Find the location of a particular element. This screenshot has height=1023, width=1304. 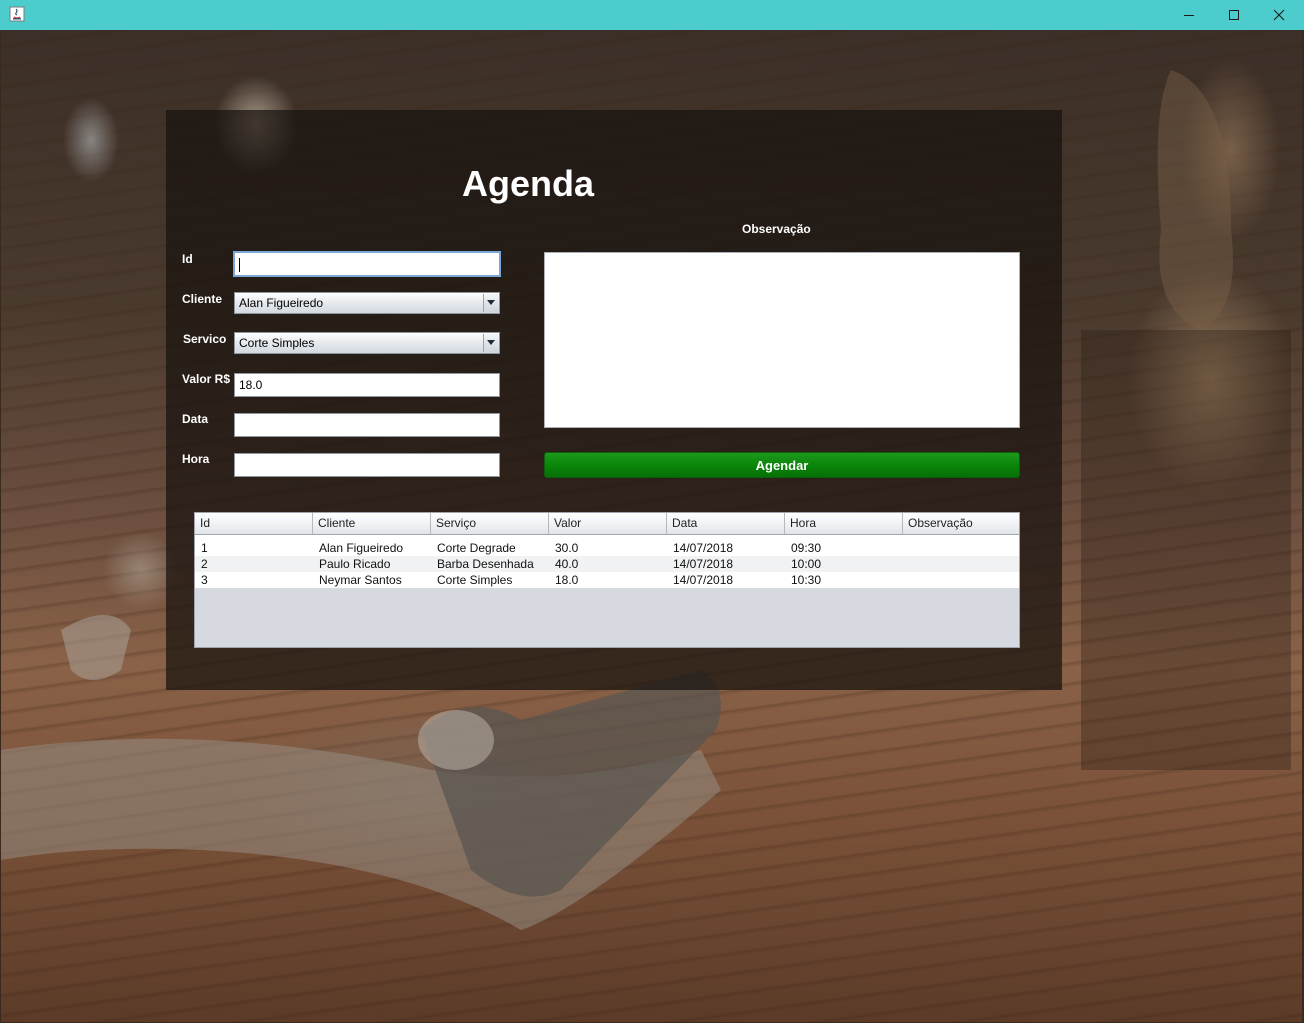

minimize-icon is located at coordinates (1189, 15).